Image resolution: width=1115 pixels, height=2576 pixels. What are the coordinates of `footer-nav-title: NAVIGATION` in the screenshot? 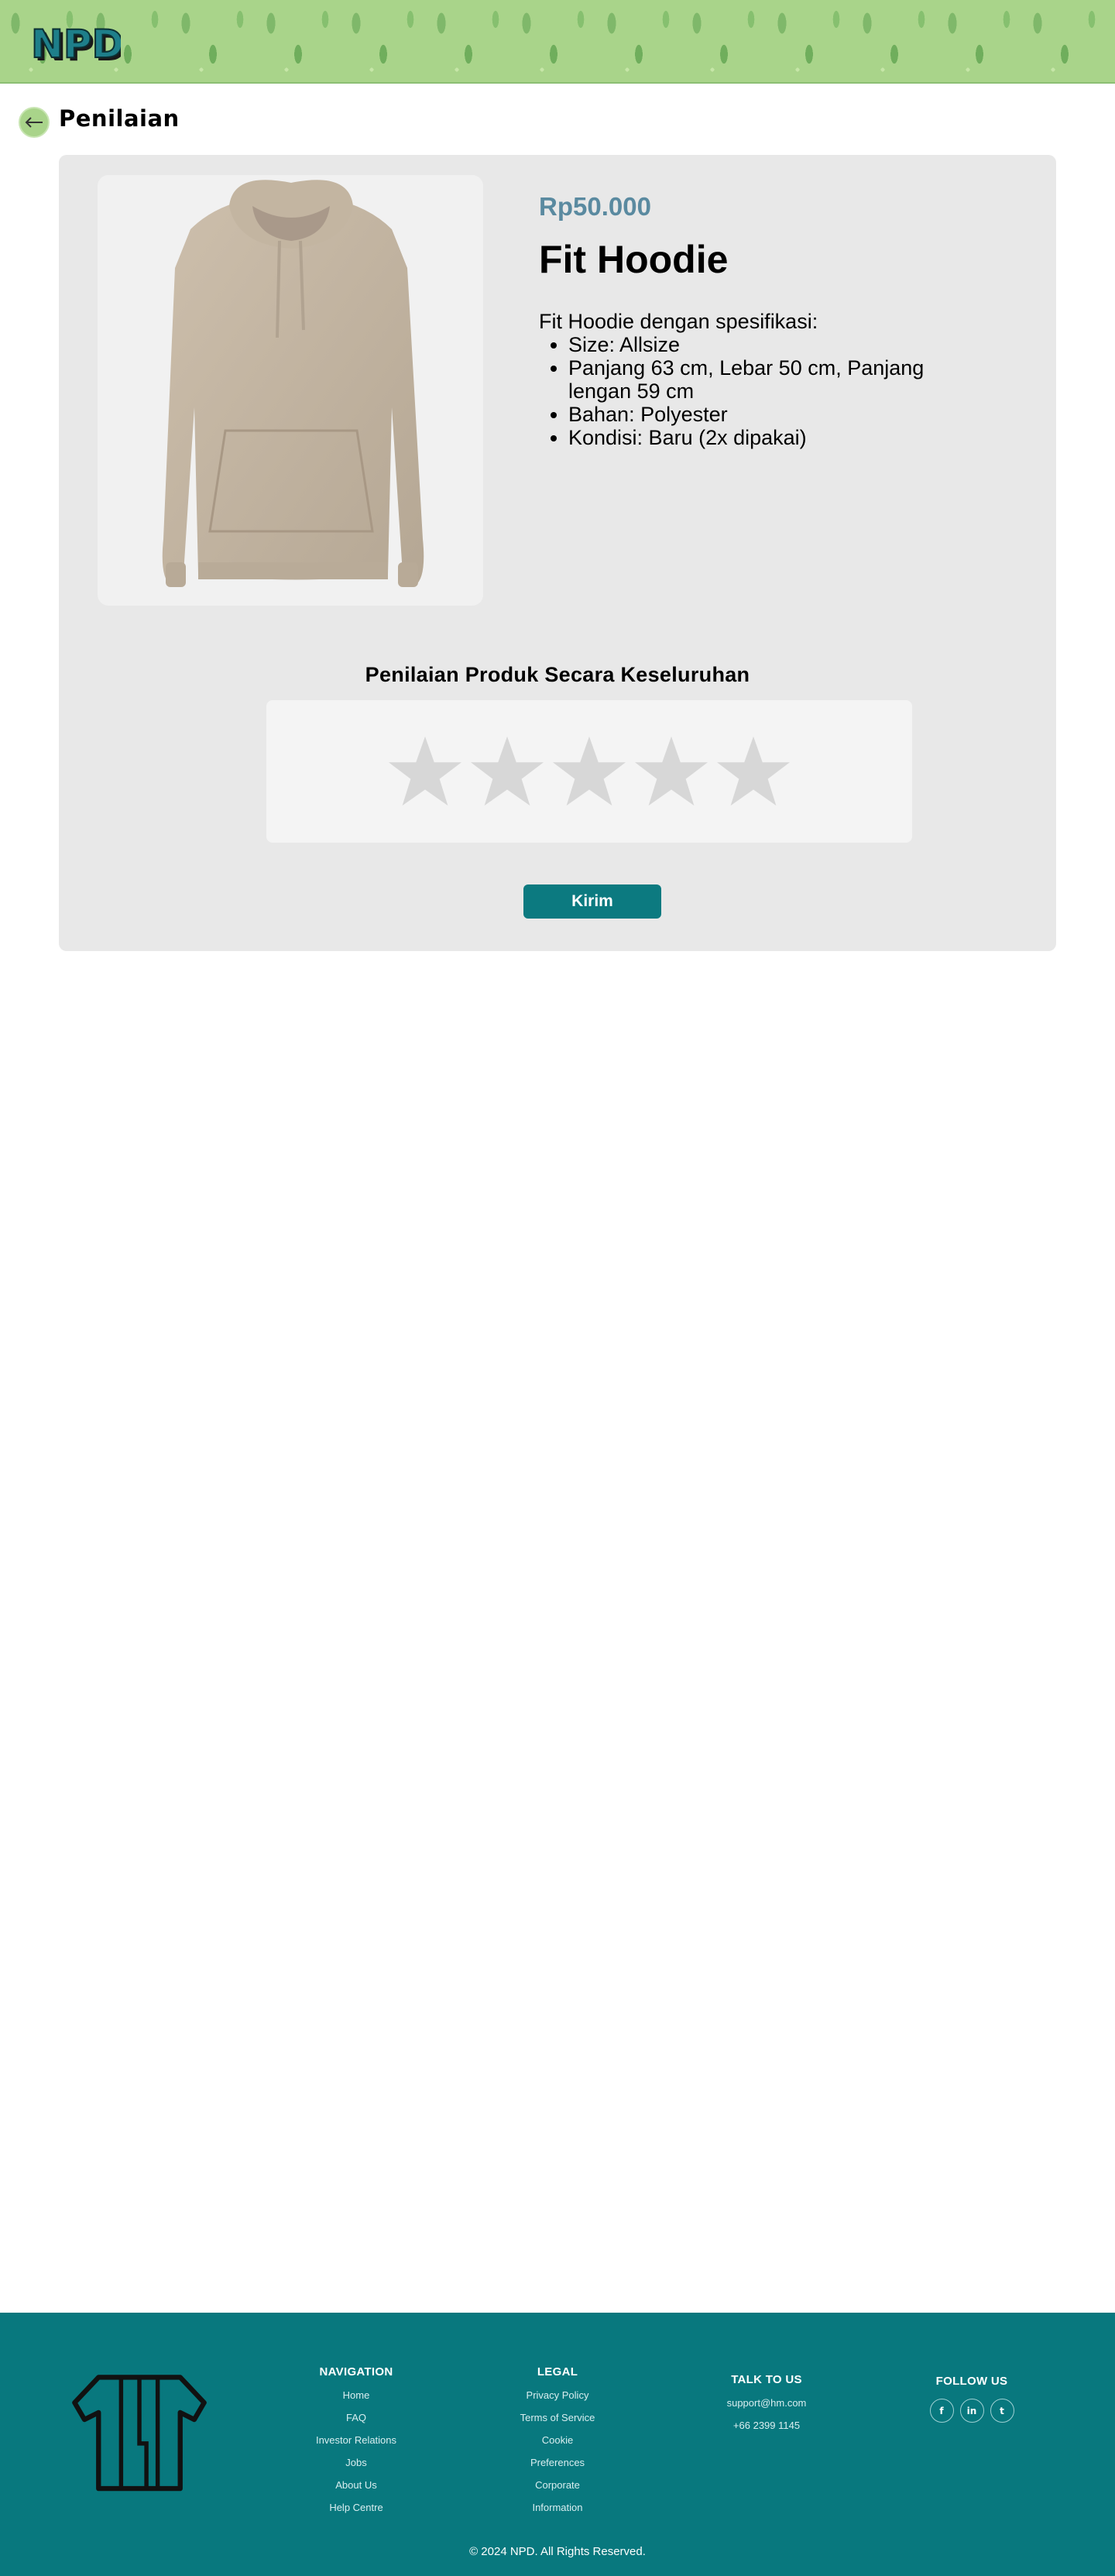 It's located at (356, 2372).